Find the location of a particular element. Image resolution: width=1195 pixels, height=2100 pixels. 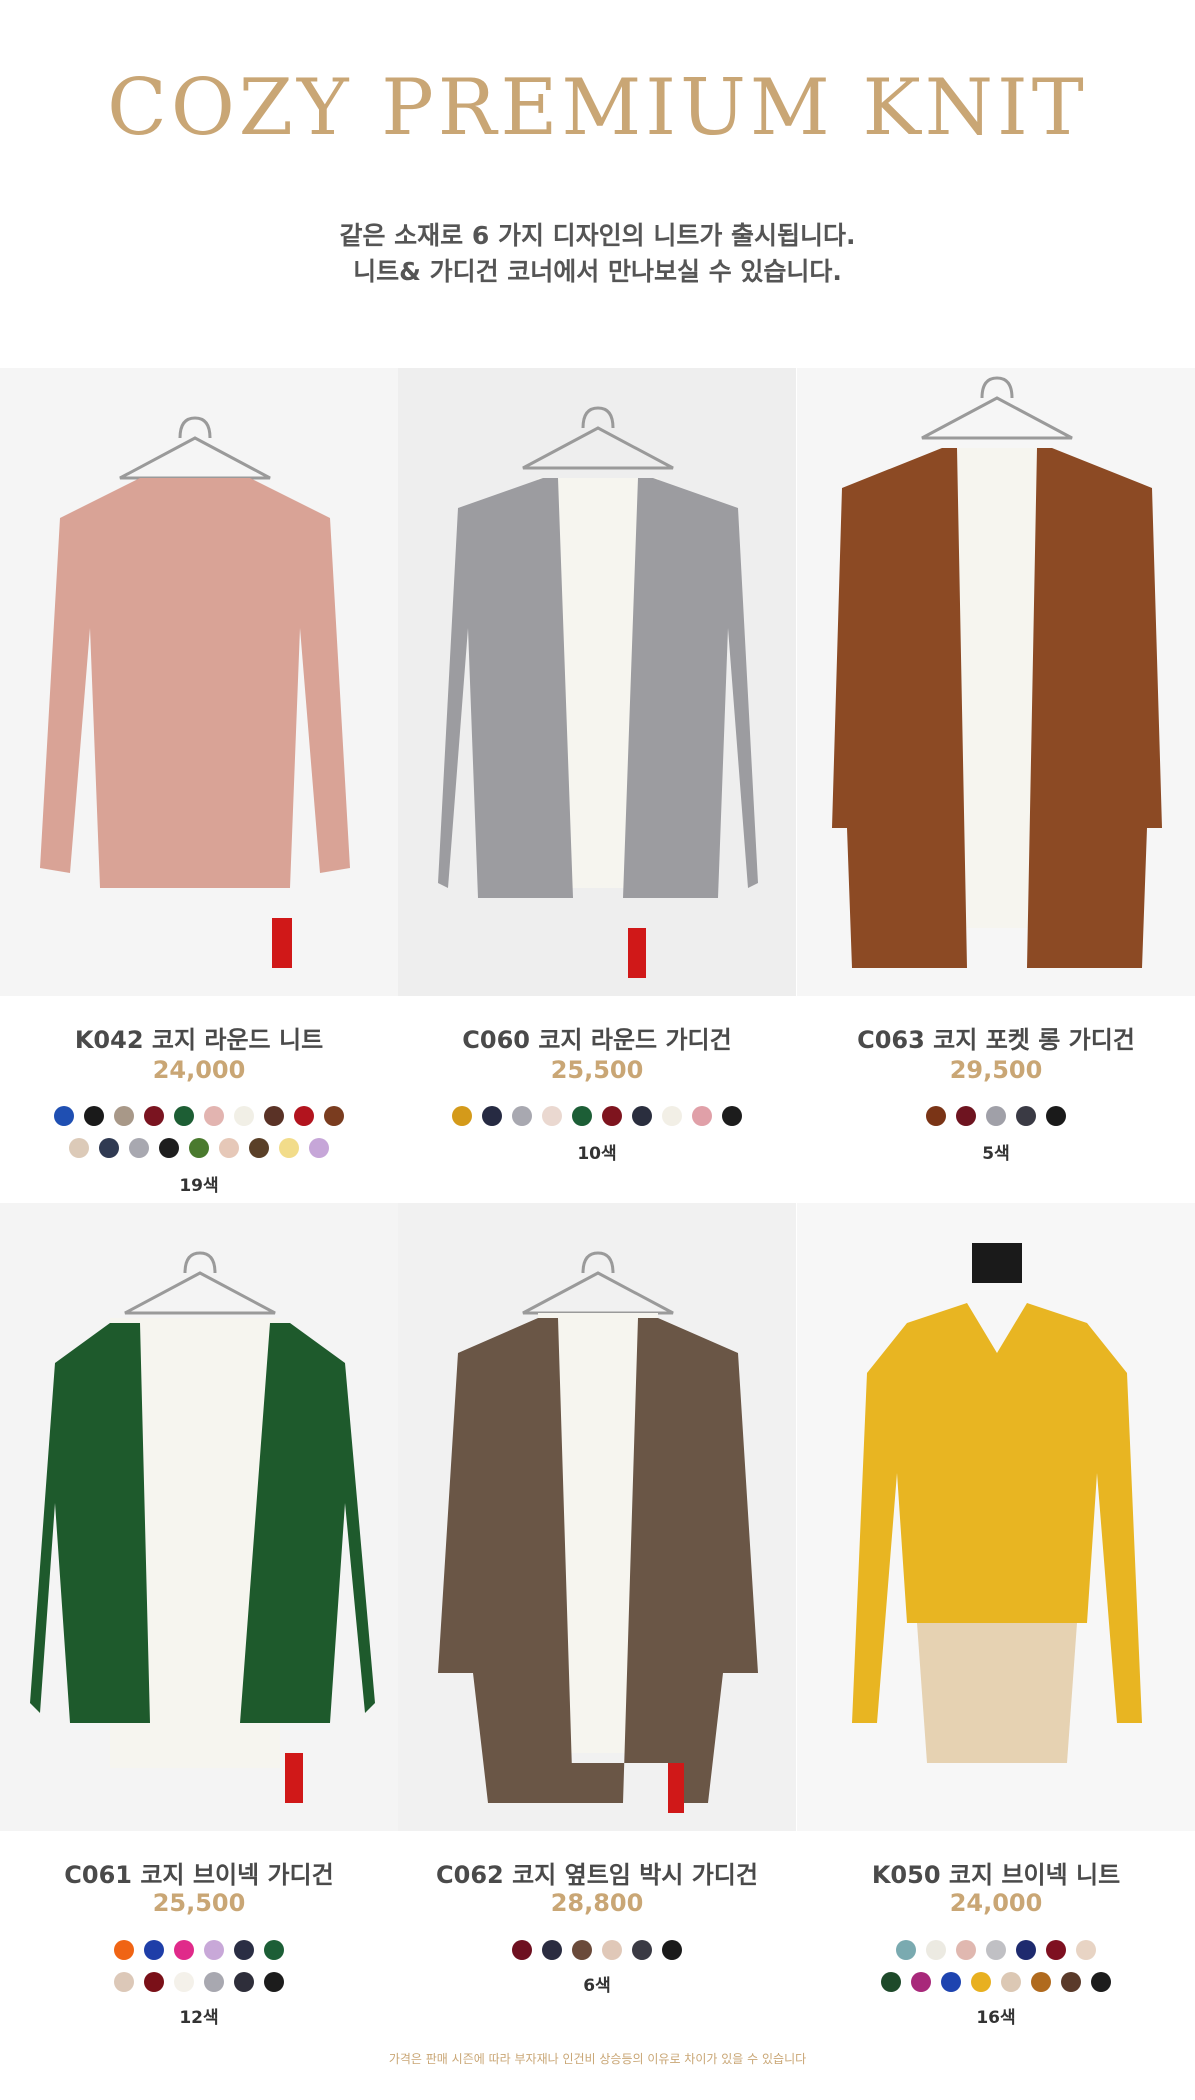

product-name: K042 코지 라운드 니트 is located at coordinates (199, 1037).